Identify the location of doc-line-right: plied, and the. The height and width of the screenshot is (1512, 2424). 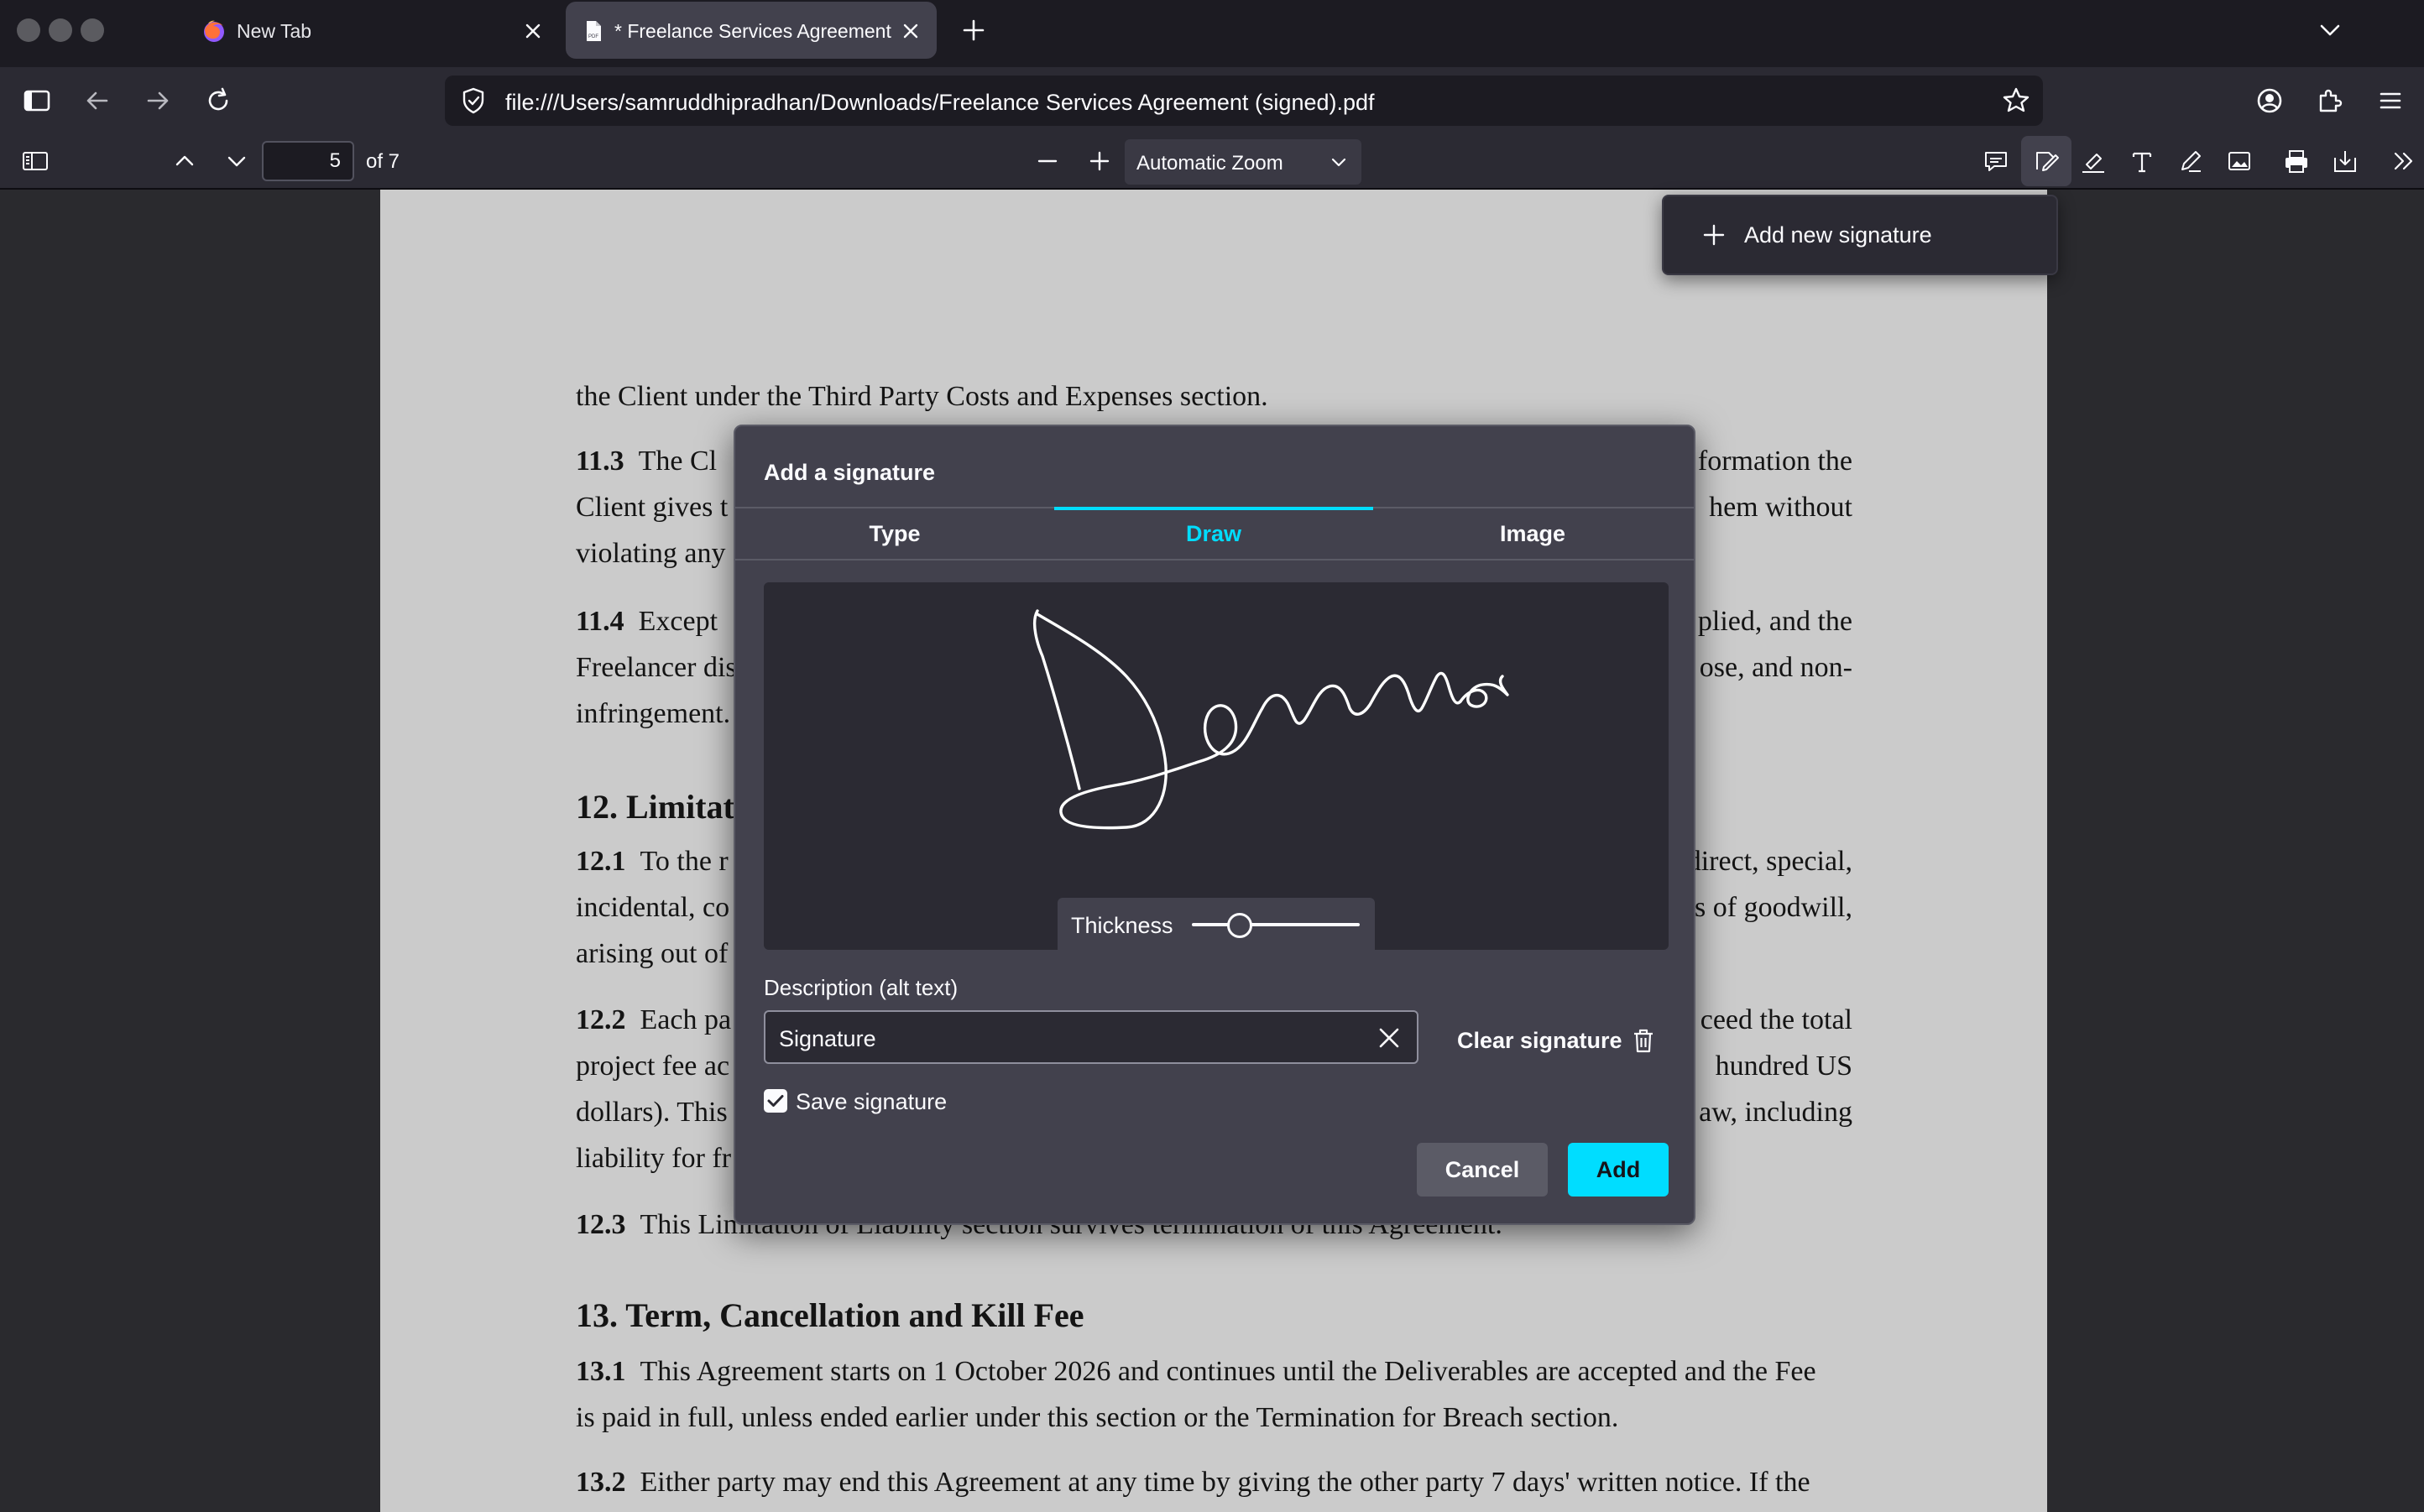
(1775, 621).